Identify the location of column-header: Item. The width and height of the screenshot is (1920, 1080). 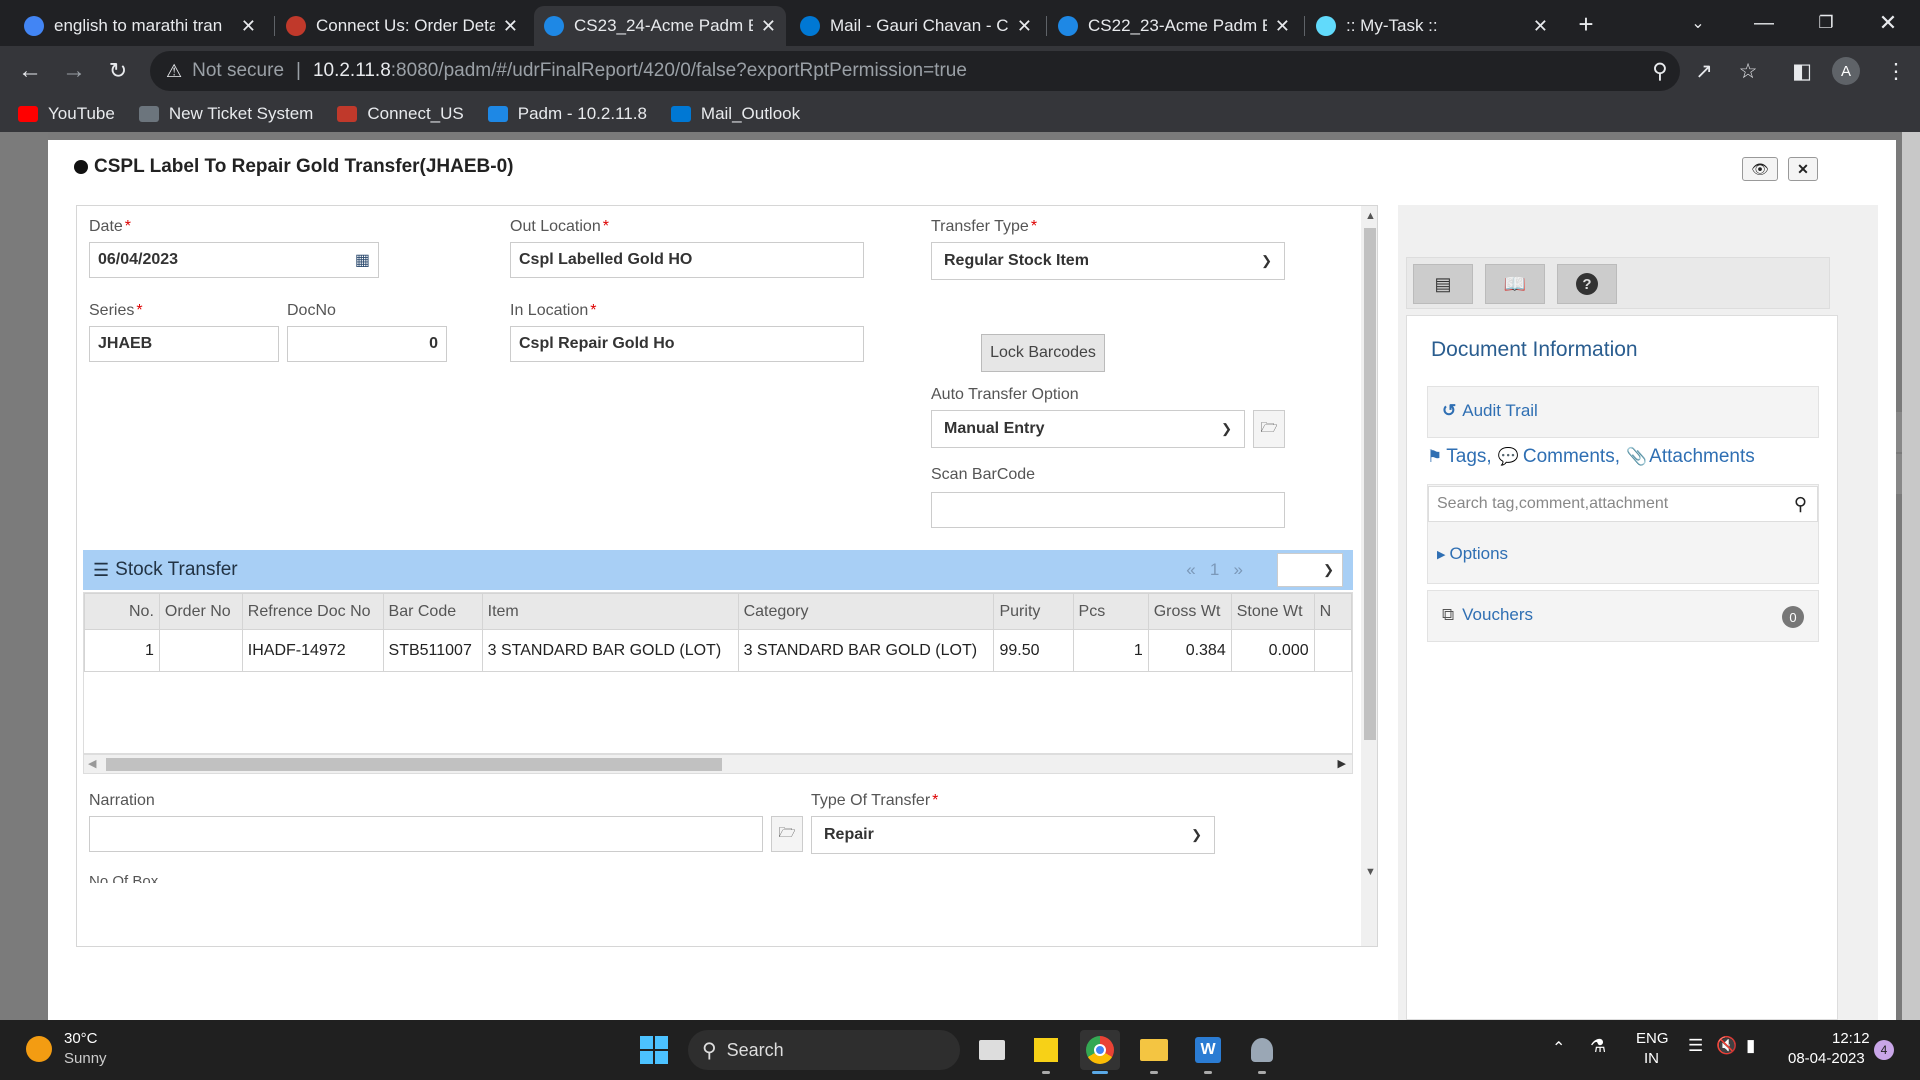
(610, 611).